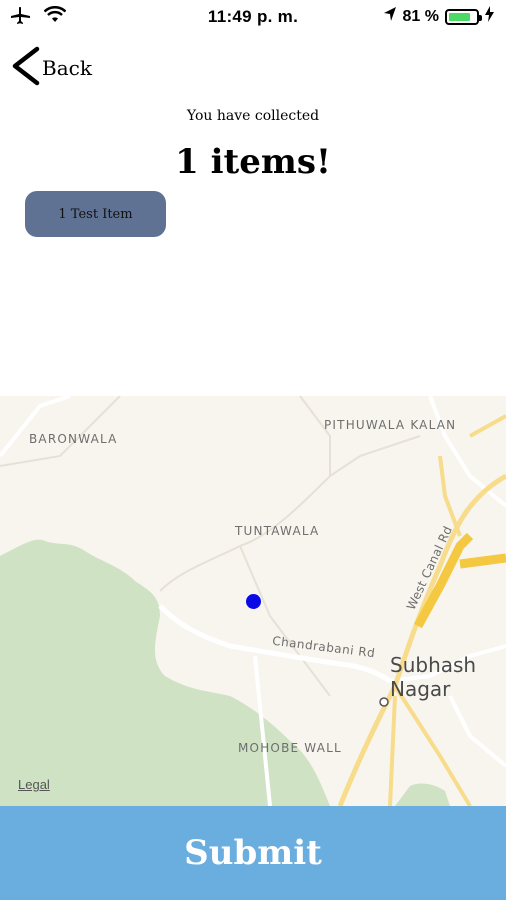  Describe the element at coordinates (459, 16) in the screenshot. I see `battery-fill` at that location.